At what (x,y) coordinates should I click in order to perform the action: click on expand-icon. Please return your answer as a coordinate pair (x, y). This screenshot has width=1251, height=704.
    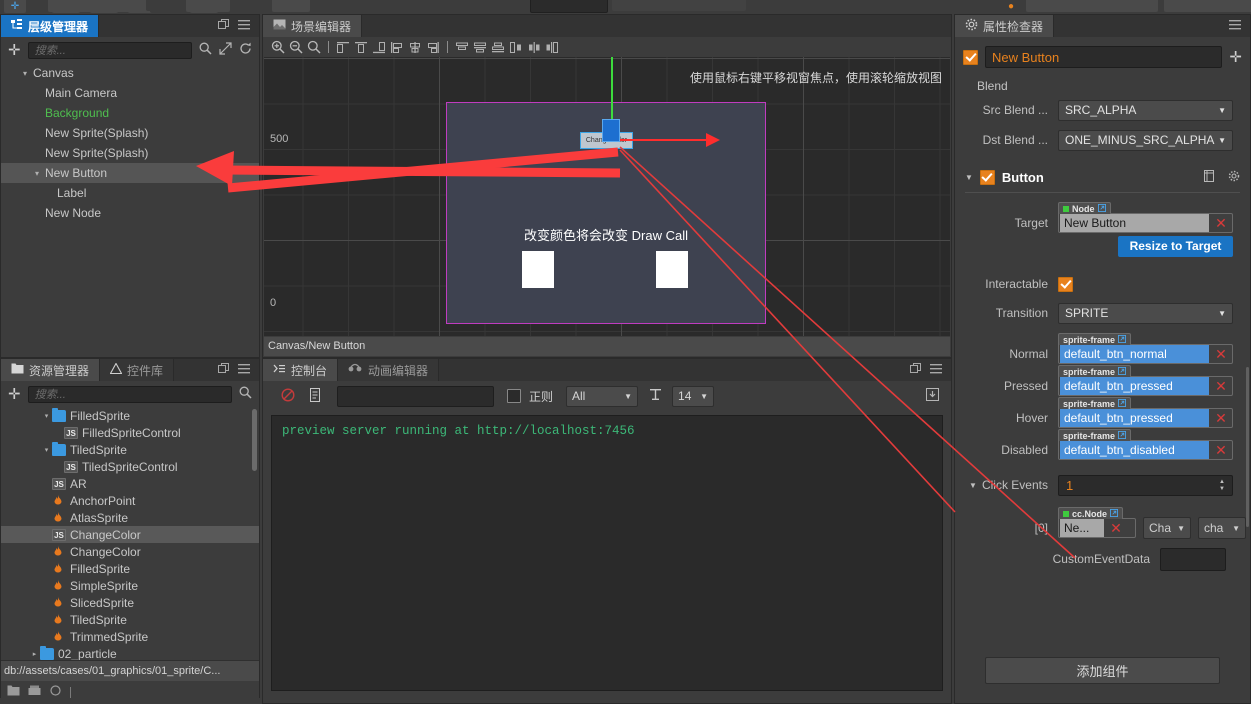
    Looking at the image, I should click on (225, 50).